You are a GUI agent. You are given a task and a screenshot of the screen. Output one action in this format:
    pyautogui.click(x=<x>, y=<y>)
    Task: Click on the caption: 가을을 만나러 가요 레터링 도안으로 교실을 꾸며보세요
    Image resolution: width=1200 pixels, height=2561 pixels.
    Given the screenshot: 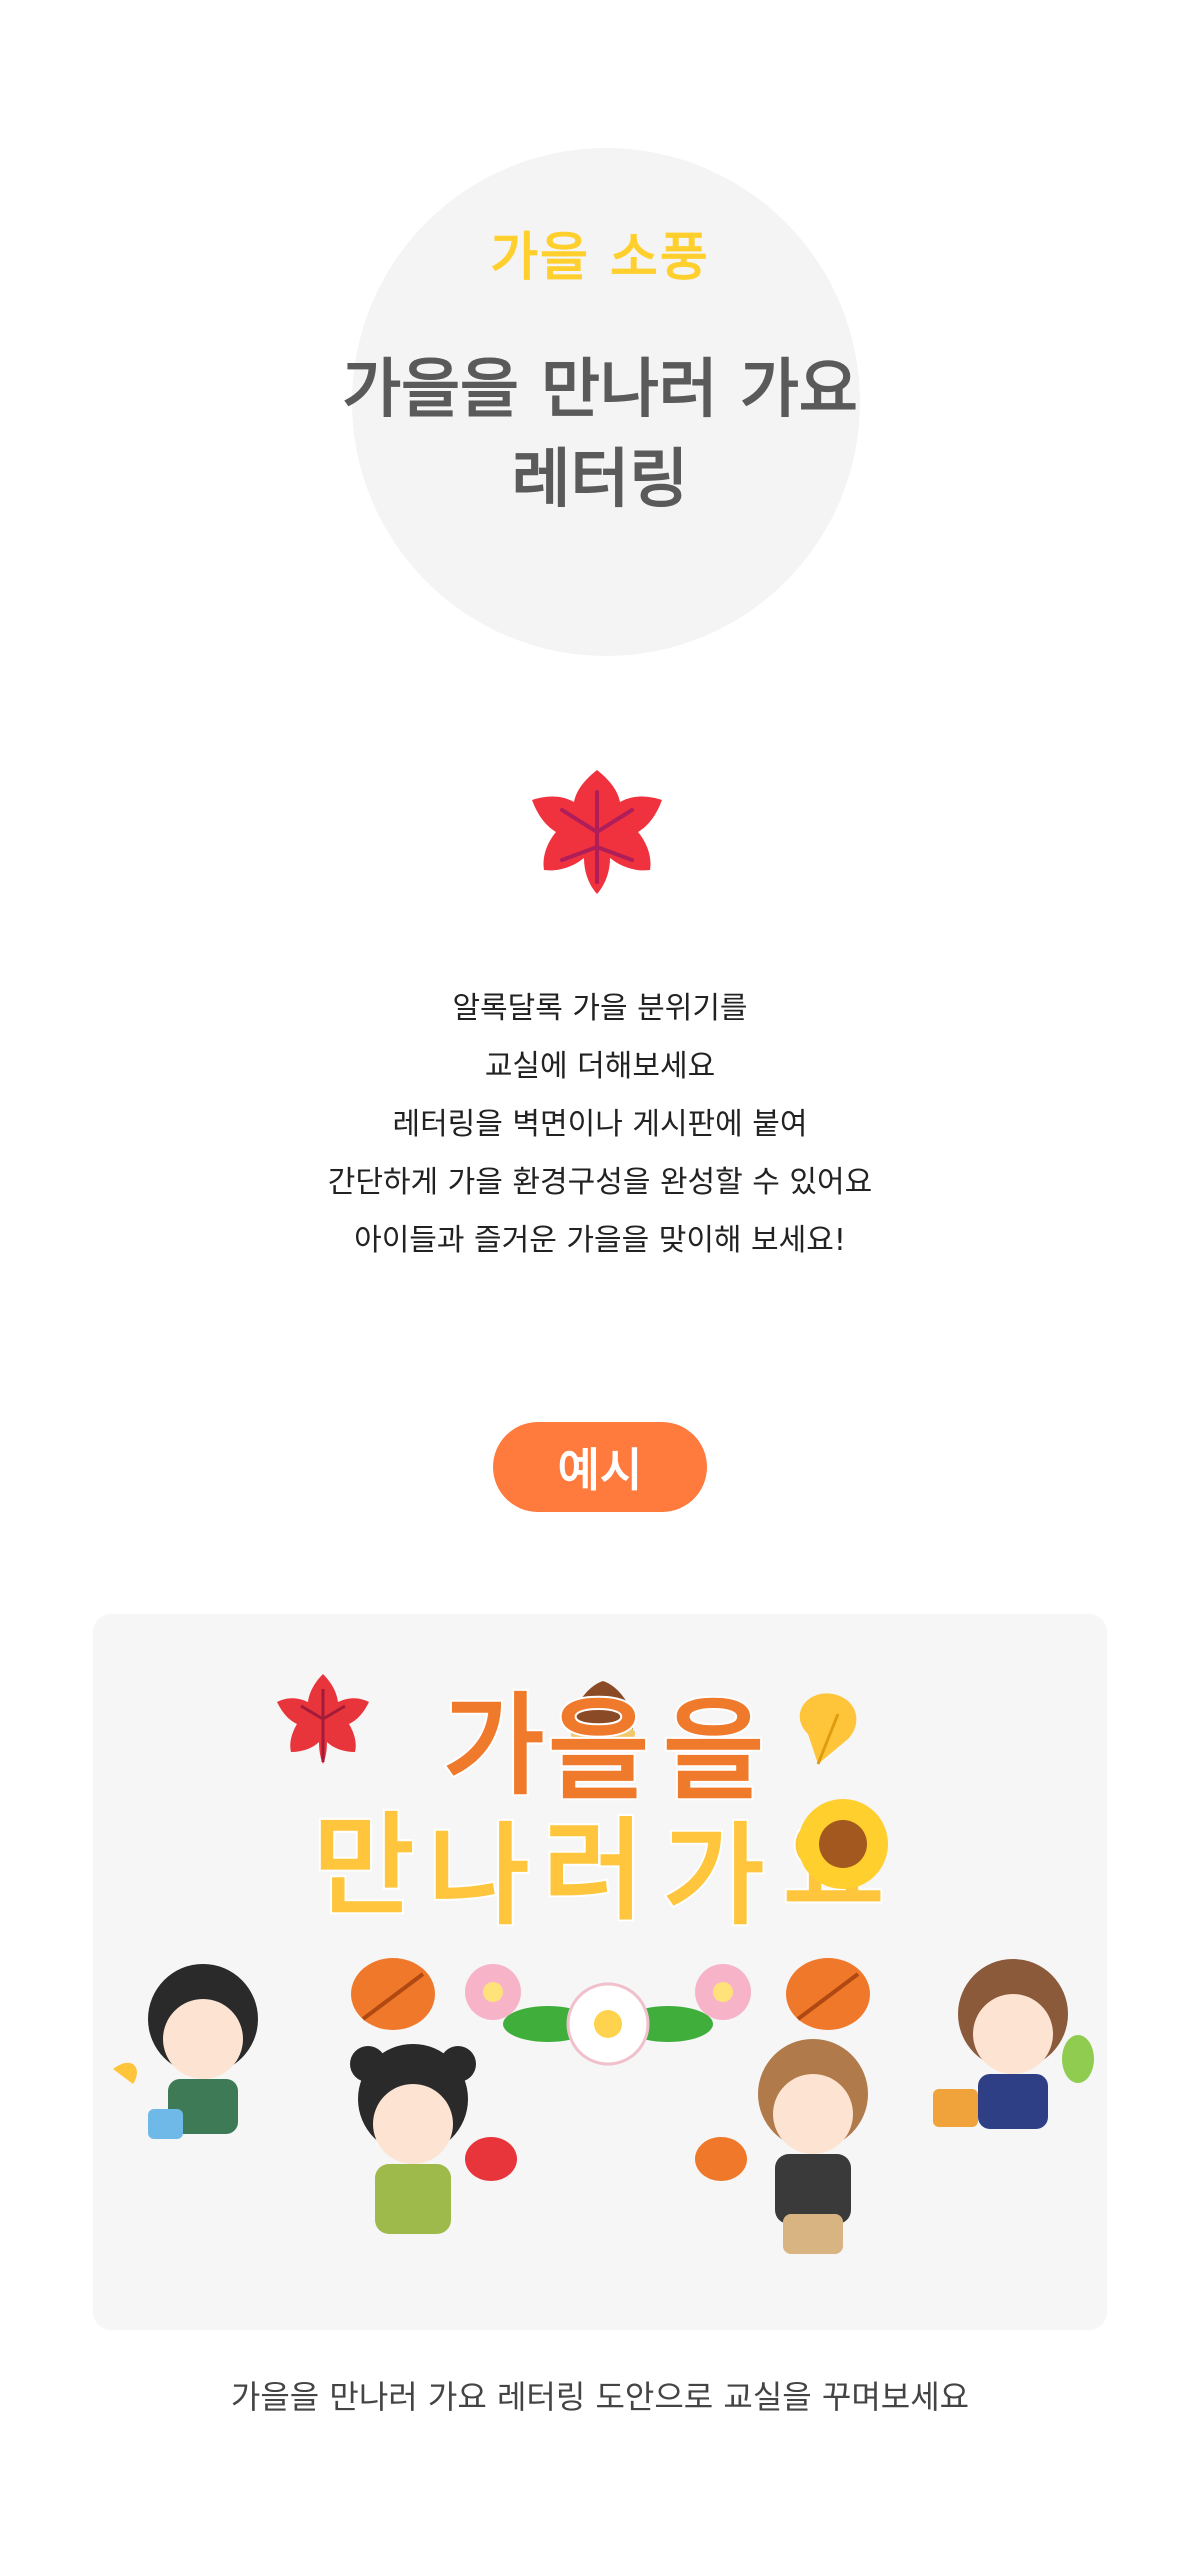 What is the action you would take?
    pyautogui.click(x=600, y=2397)
    